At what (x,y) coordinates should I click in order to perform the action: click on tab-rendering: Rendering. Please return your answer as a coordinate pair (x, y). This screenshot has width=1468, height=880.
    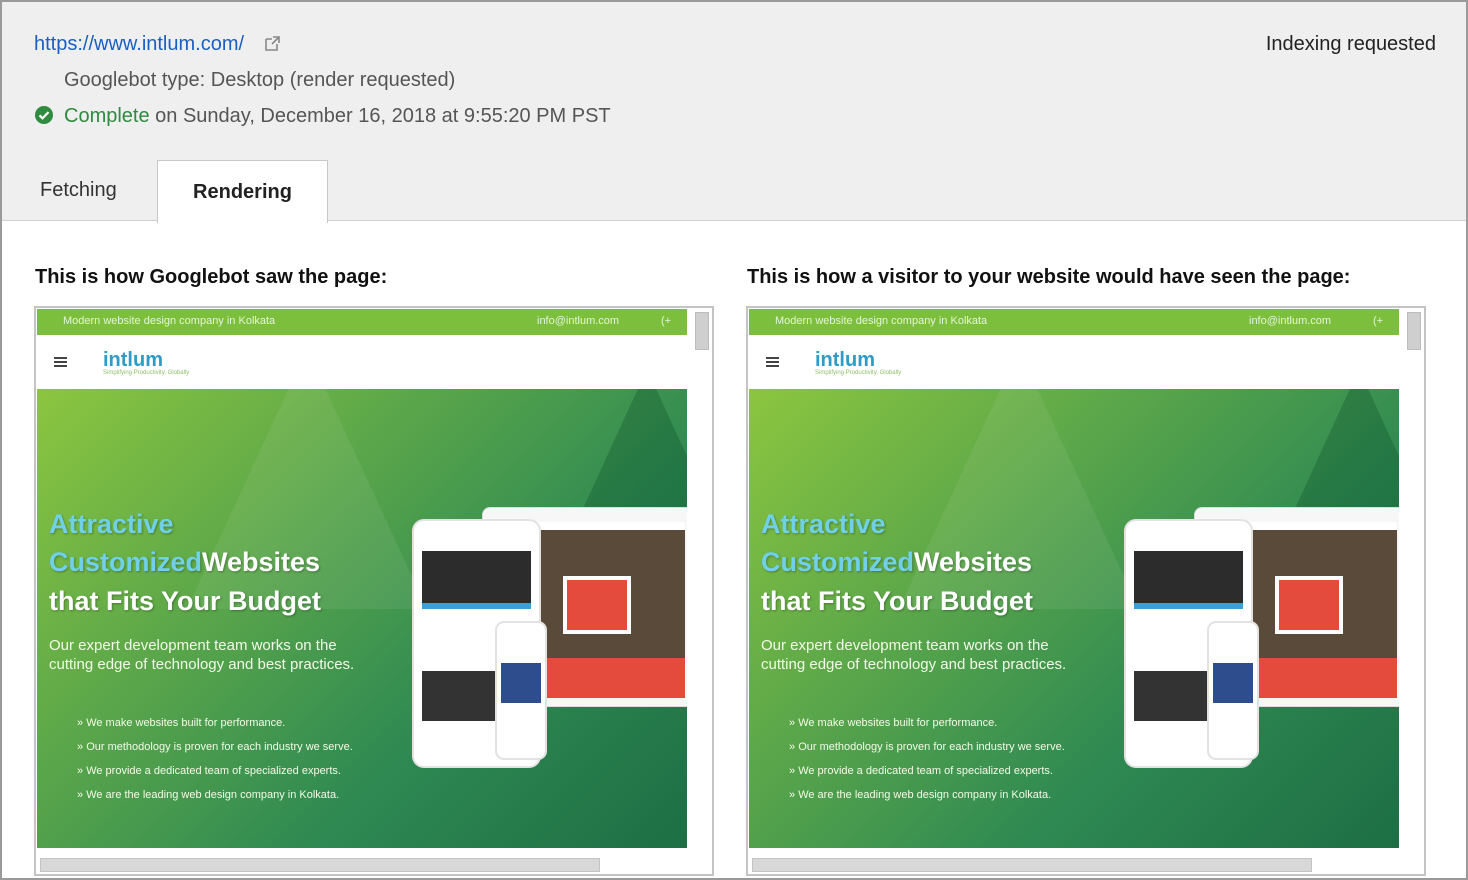
    Looking at the image, I should click on (242, 191).